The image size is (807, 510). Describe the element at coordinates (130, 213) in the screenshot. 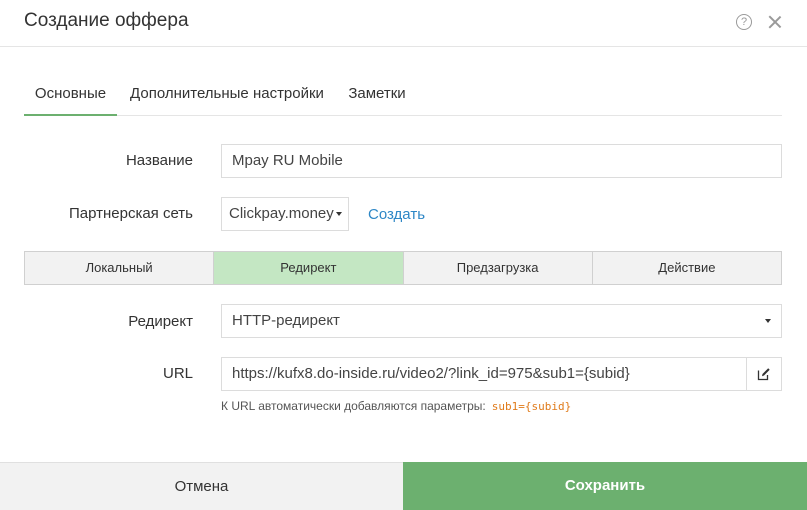

I see `network-label: Партнерская сеть` at that location.